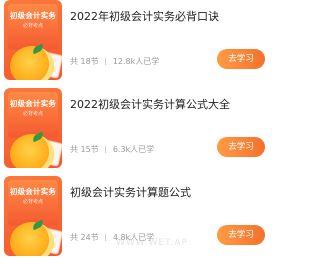 The width and height of the screenshot is (320, 265). What do you see at coordinates (89, 149) in the screenshot?
I see `section-count: 15节` at bounding box center [89, 149].